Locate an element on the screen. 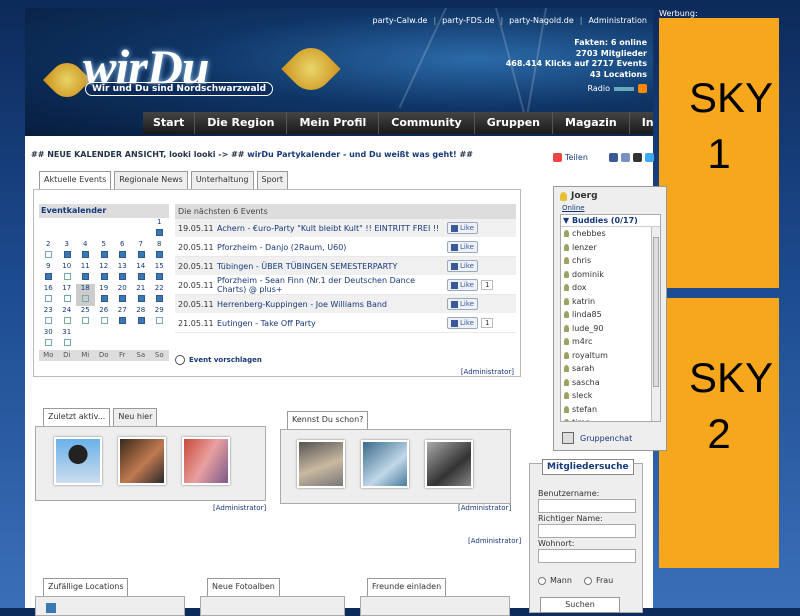 The height and width of the screenshot is (616, 800). nav-gruppen: Gruppen is located at coordinates (514, 123).